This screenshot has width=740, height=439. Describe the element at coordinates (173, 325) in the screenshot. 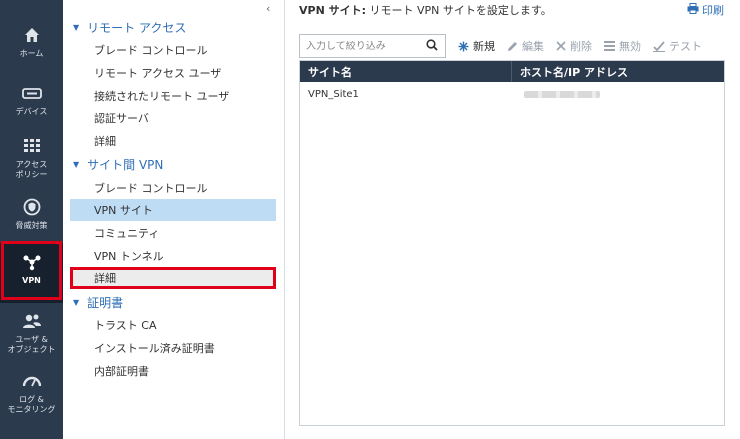

I see `tree-item-trusted-ca: トラスト CA` at that location.